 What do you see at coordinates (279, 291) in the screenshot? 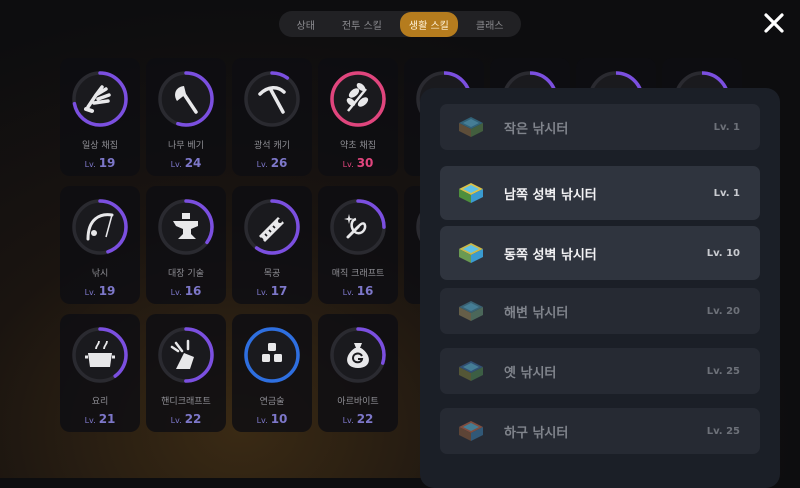
I see `level-value: 17` at bounding box center [279, 291].